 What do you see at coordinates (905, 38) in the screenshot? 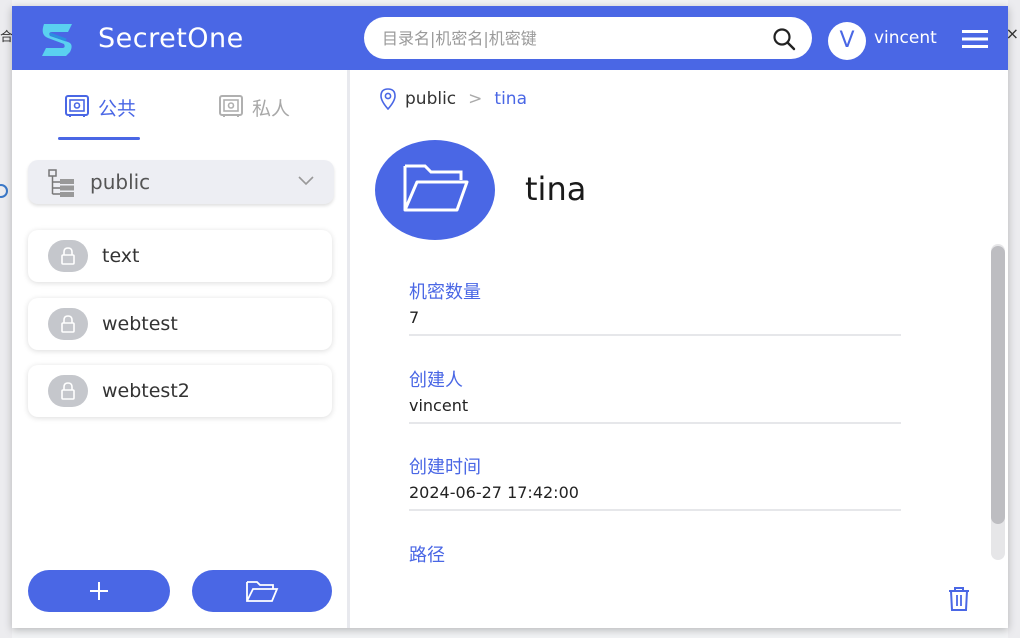
I see `username: vincent` at bounding box center [905, 38].